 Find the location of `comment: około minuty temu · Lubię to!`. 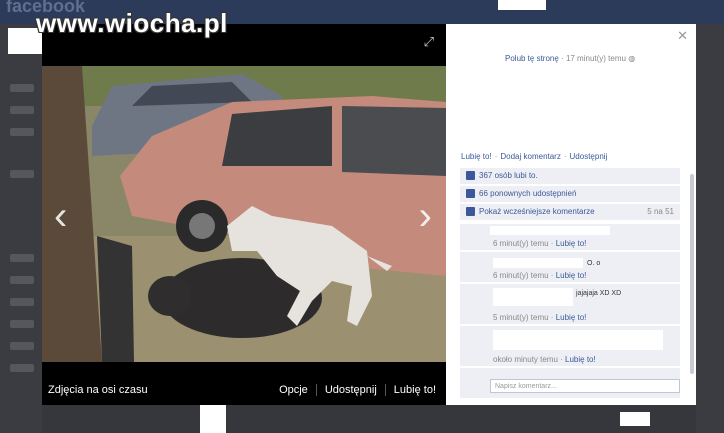

comment: około minuty temu · Lubię to! is located at coordinates (570, 346).